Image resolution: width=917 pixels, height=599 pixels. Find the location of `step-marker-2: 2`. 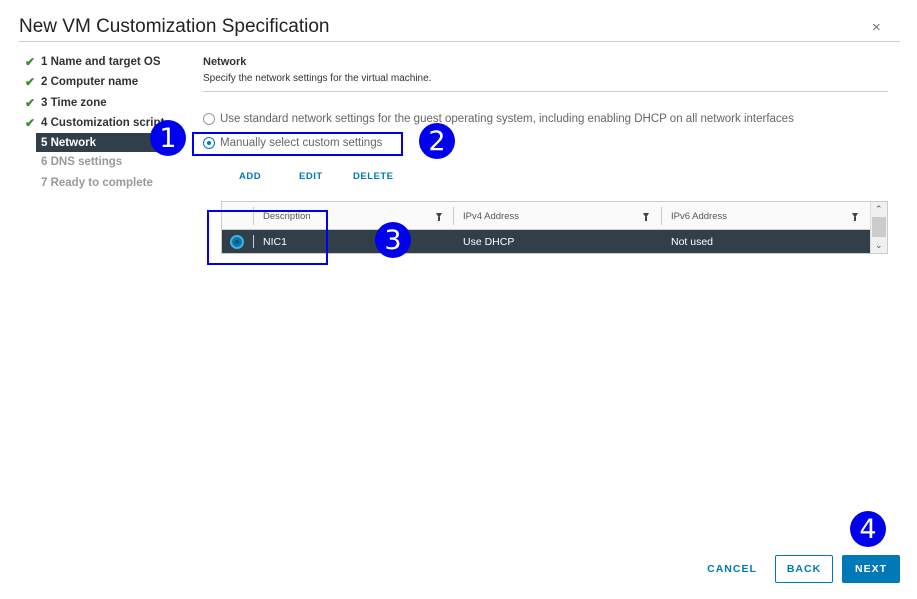

step-marker-2: 2 is located at coordinates (437, 141).